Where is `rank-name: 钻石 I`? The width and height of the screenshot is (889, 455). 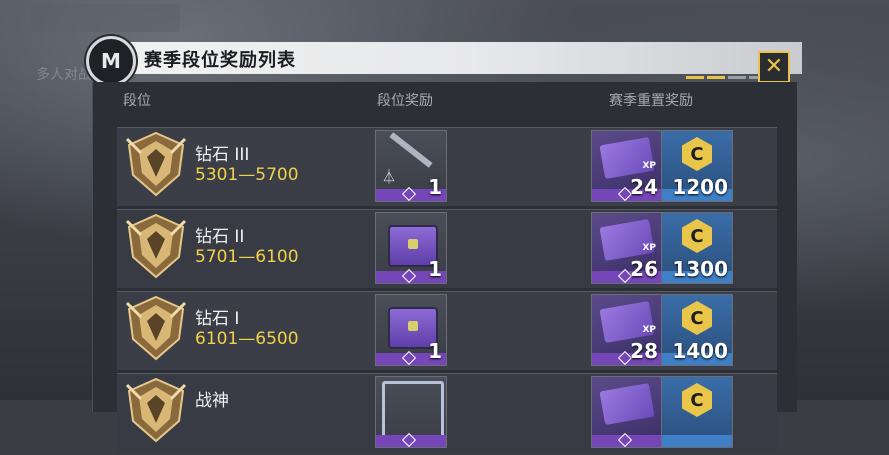
rank-name: 钻石 I is located at coordinates (217, 319).